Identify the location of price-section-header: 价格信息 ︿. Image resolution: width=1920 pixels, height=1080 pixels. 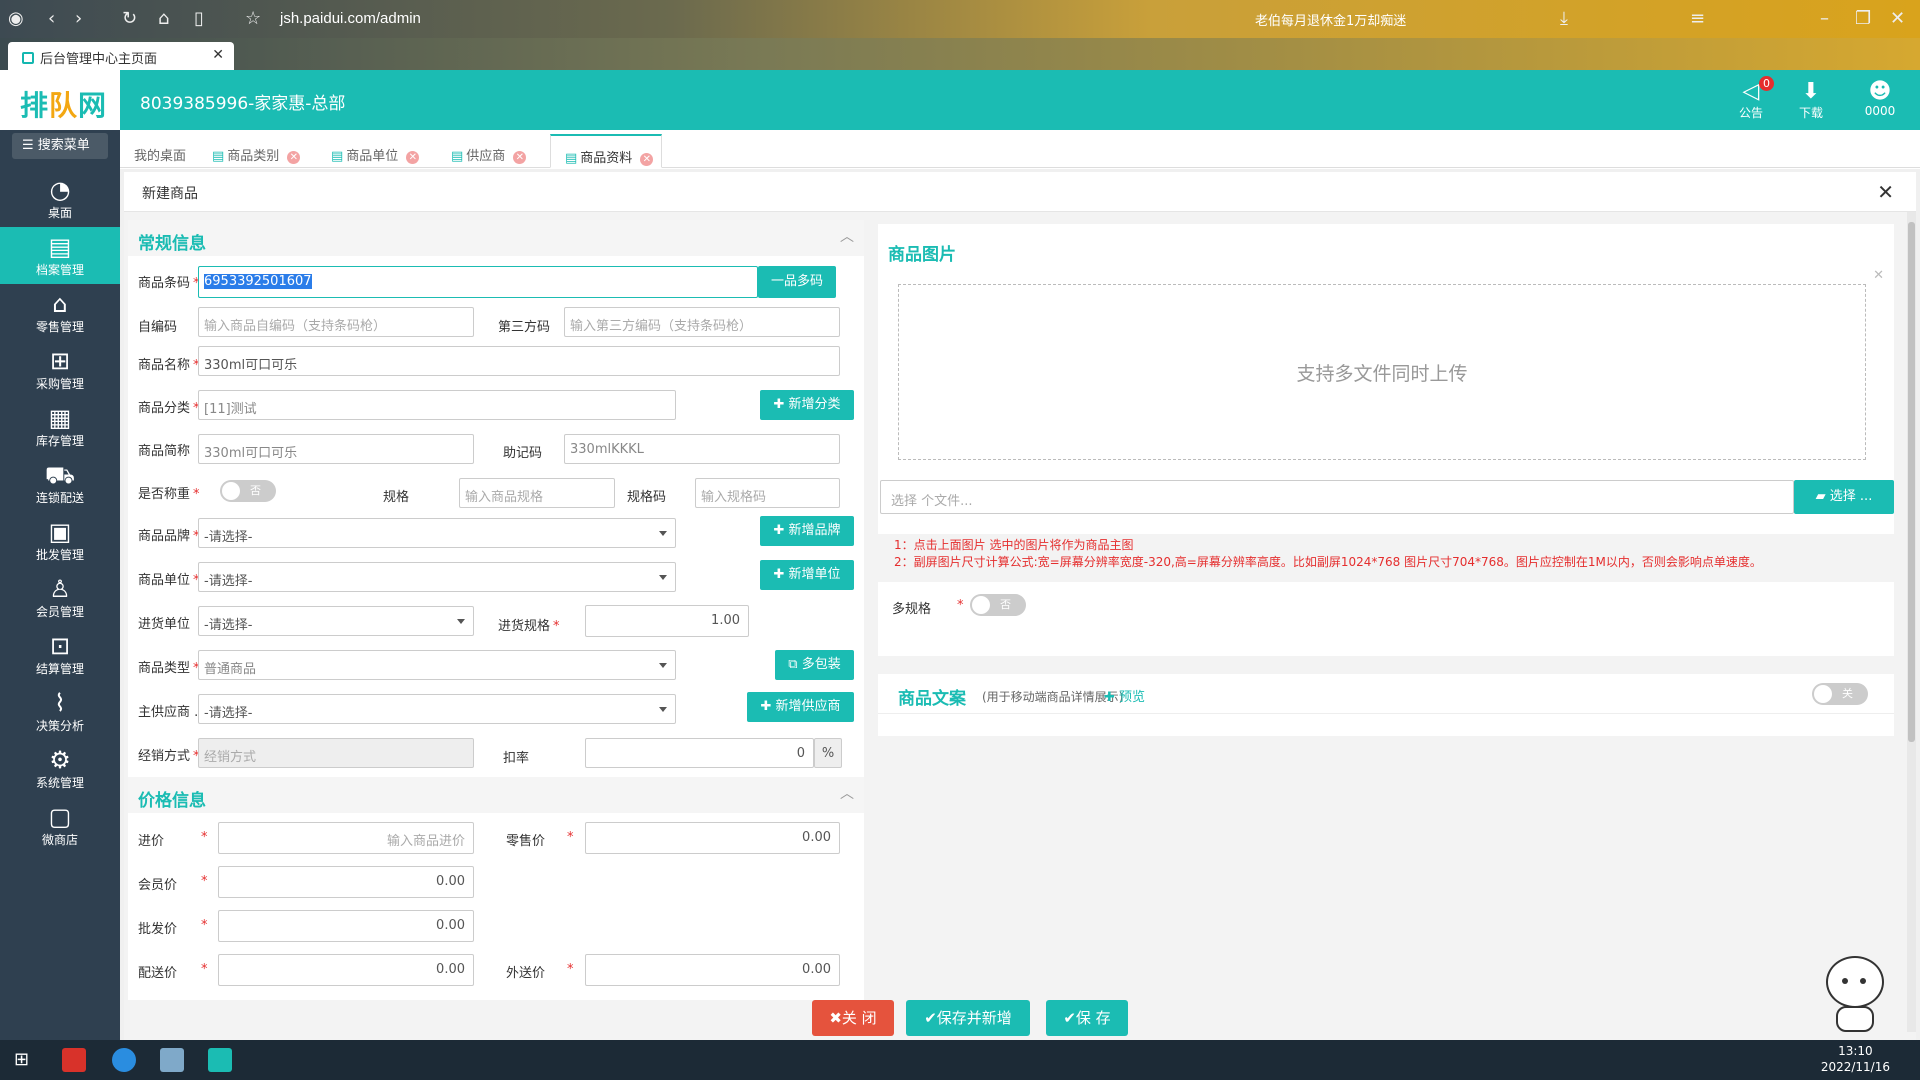
(496, 795).